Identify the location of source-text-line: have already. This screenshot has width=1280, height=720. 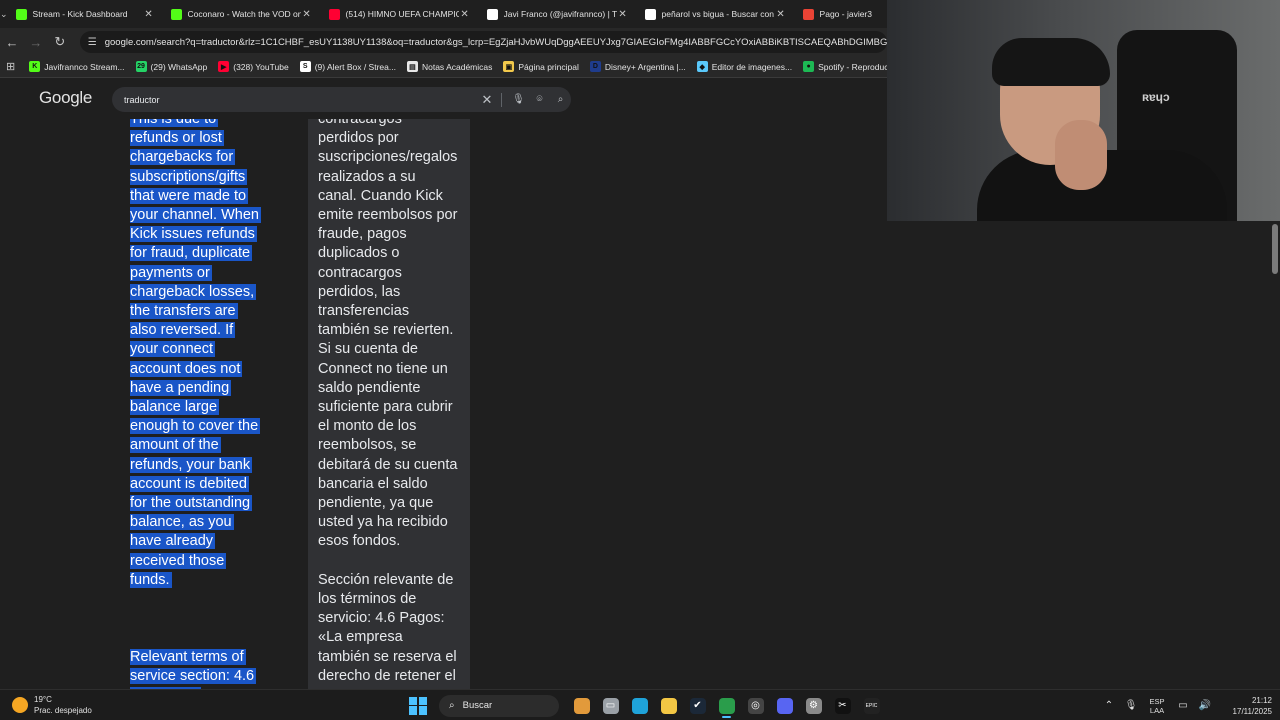
(200, 541).